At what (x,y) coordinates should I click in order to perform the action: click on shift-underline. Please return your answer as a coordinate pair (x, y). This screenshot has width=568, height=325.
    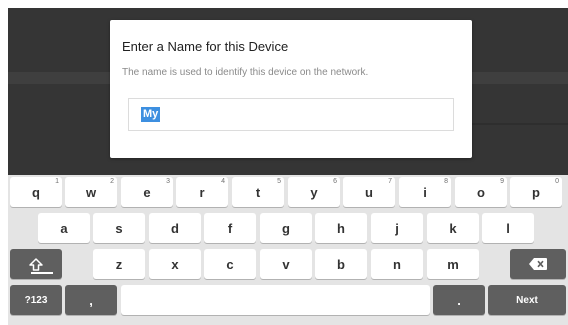
    Looking at the image, I should click on (42, 273).